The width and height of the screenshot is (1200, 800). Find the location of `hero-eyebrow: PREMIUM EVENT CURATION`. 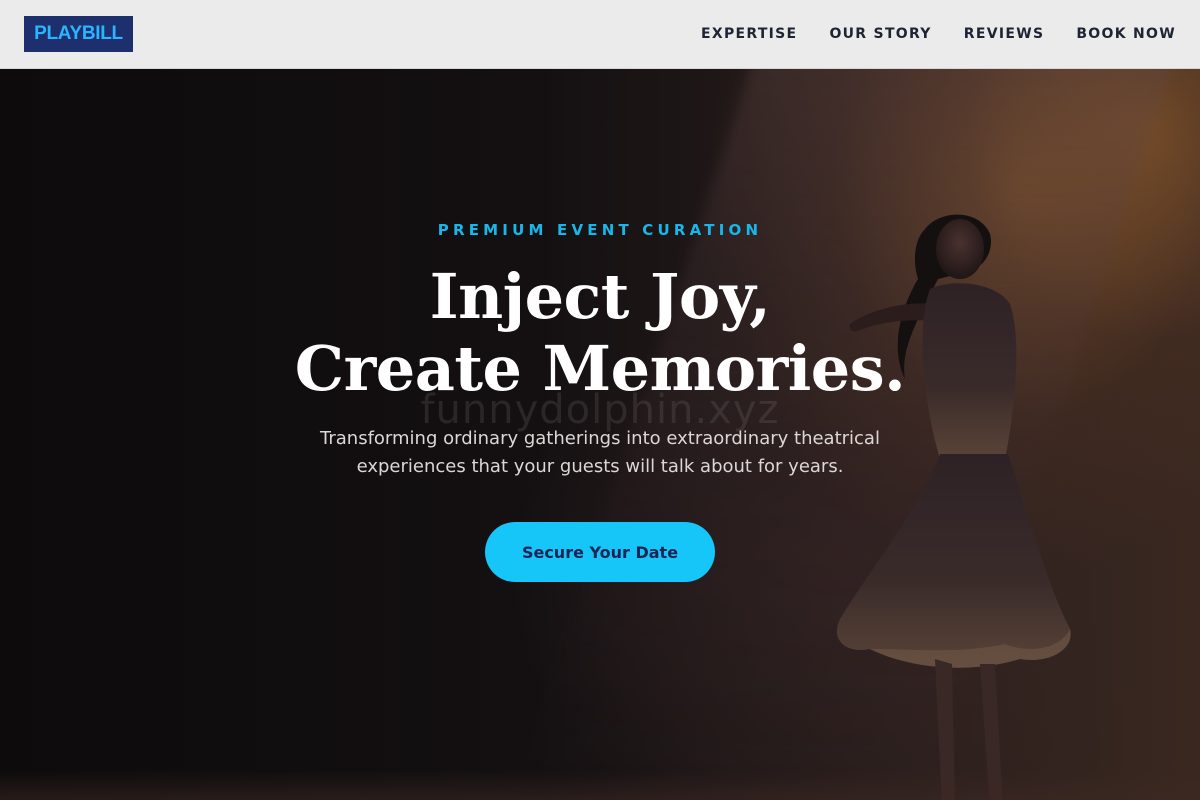

hero-eyebrow: PREMIUM EVENT CURATION is located at coordinates (600, 230).